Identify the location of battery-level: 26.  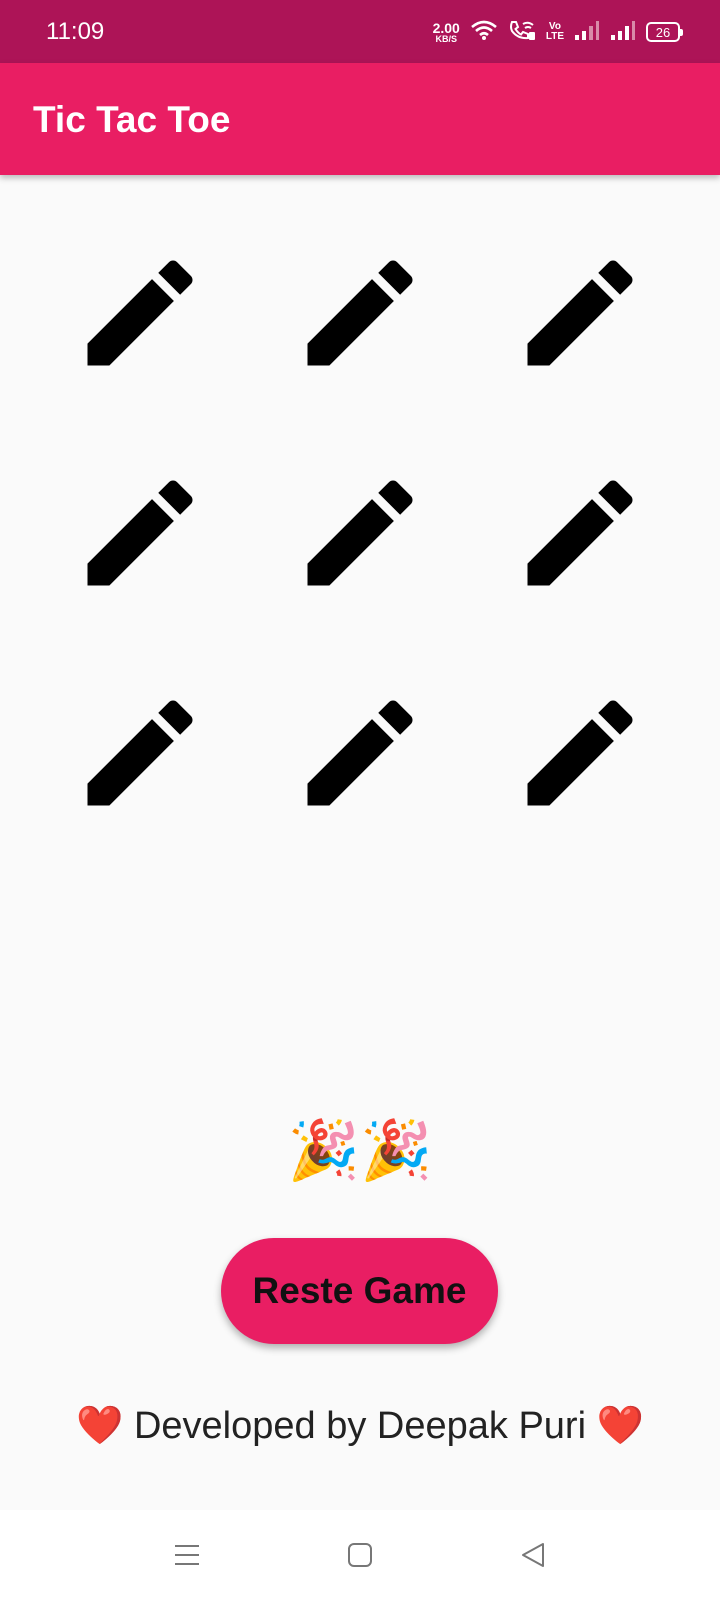
(663, 32).